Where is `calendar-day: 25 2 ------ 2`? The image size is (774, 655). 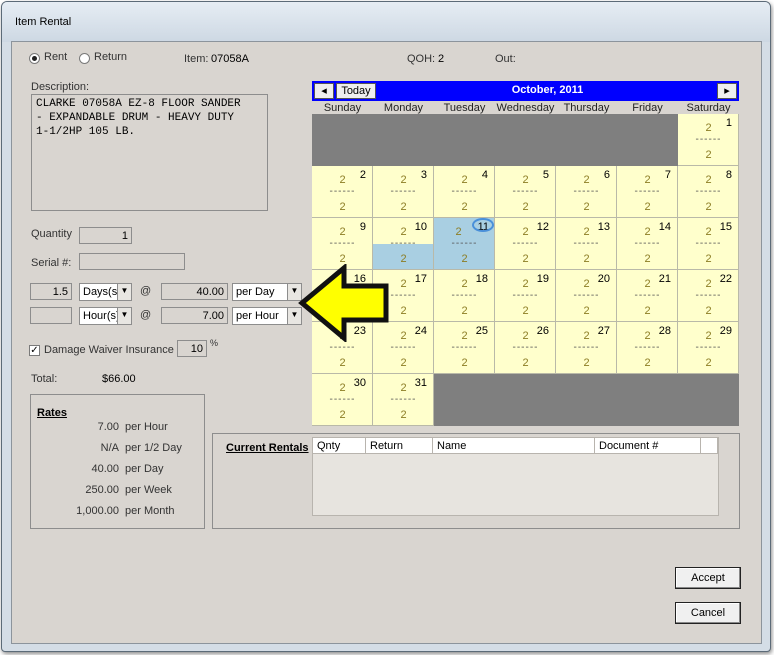
calendar-day: 25 2 ------ 2 is located at coordinates (464, 348).